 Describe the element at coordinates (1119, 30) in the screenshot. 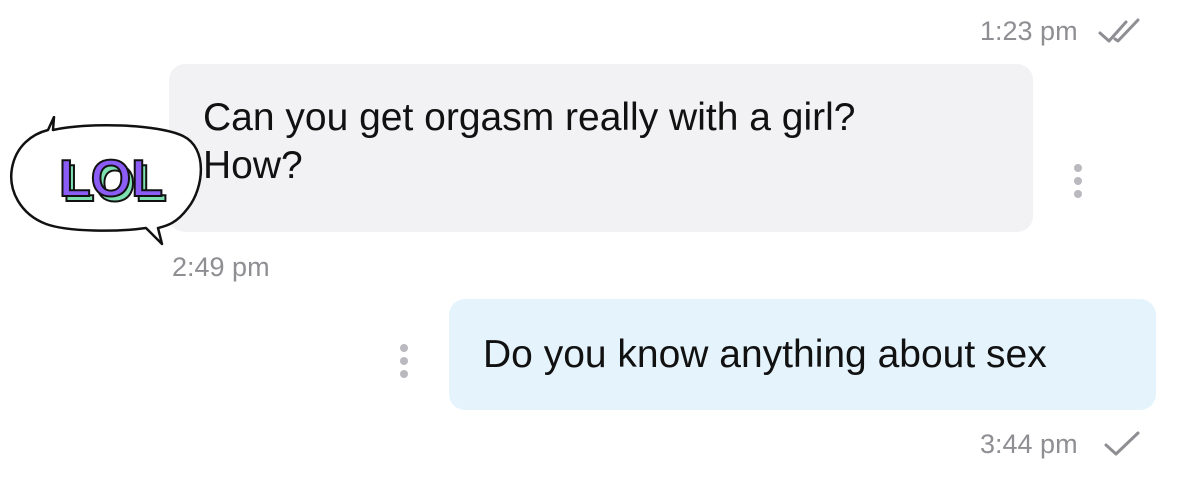

I see `double-check-icon` at that location.